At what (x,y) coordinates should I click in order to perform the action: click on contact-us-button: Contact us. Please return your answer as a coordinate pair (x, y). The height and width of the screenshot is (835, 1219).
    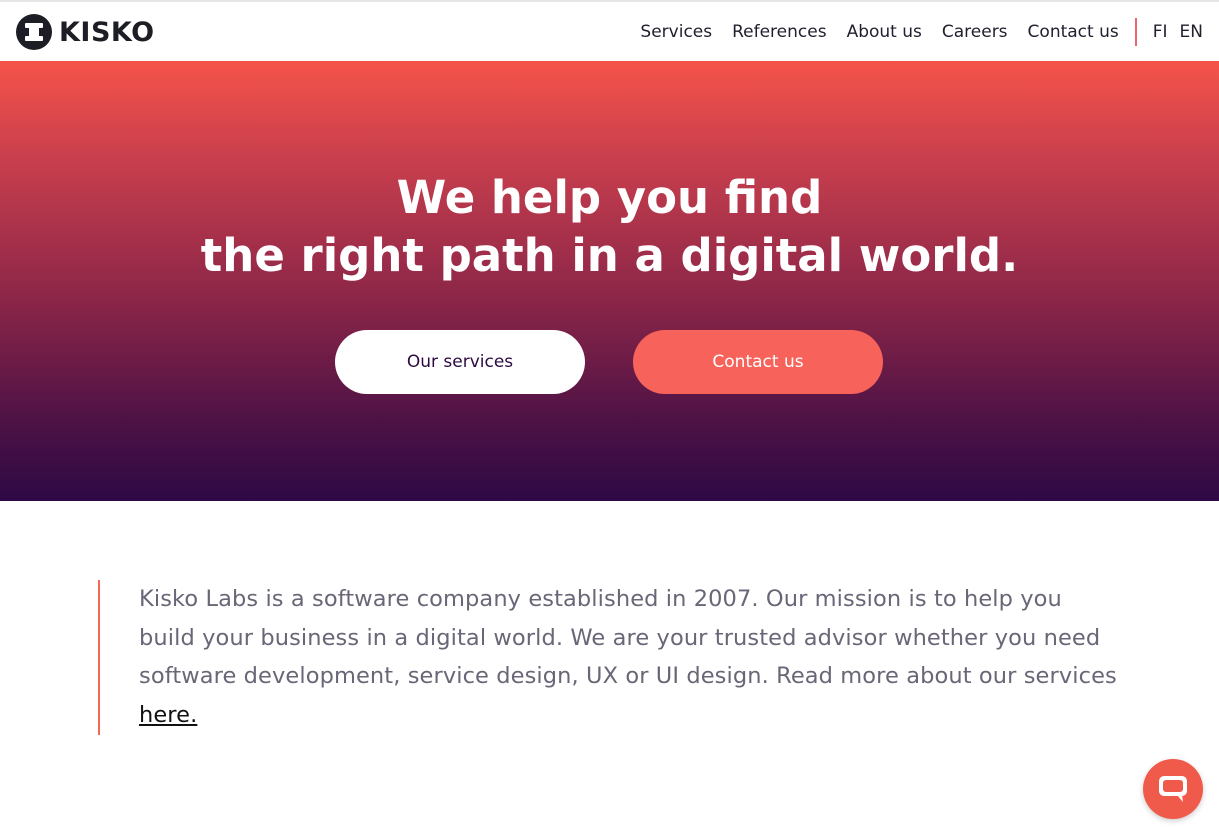
    Looking at the image, I should click on (758, 362).